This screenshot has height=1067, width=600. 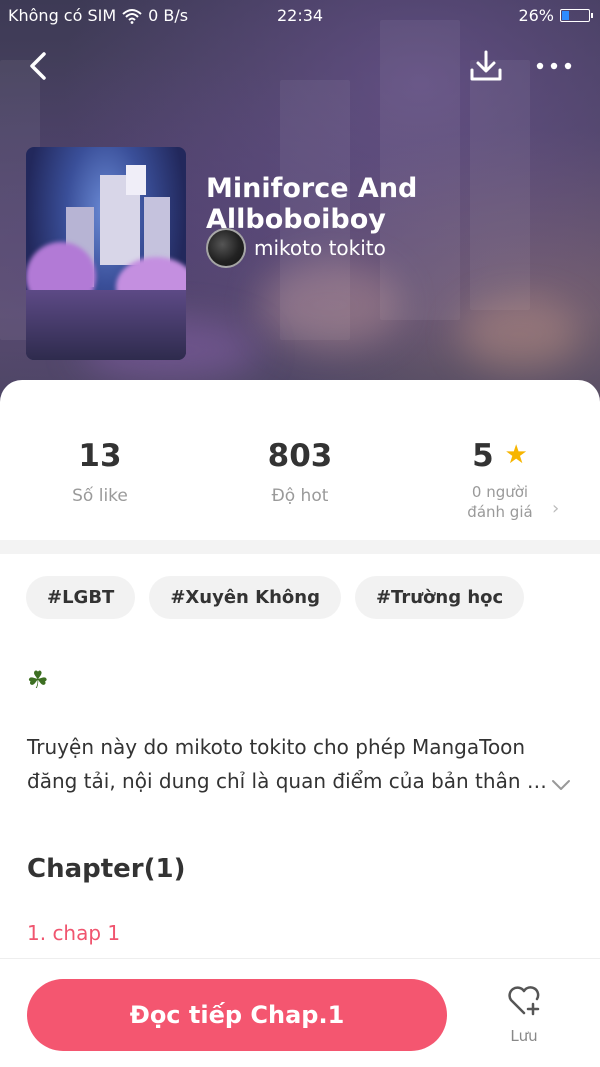 What do you see at coordinates (555, 15) in the screenshot?
I see `status-right: 26%` at bounding box center [555, 15].